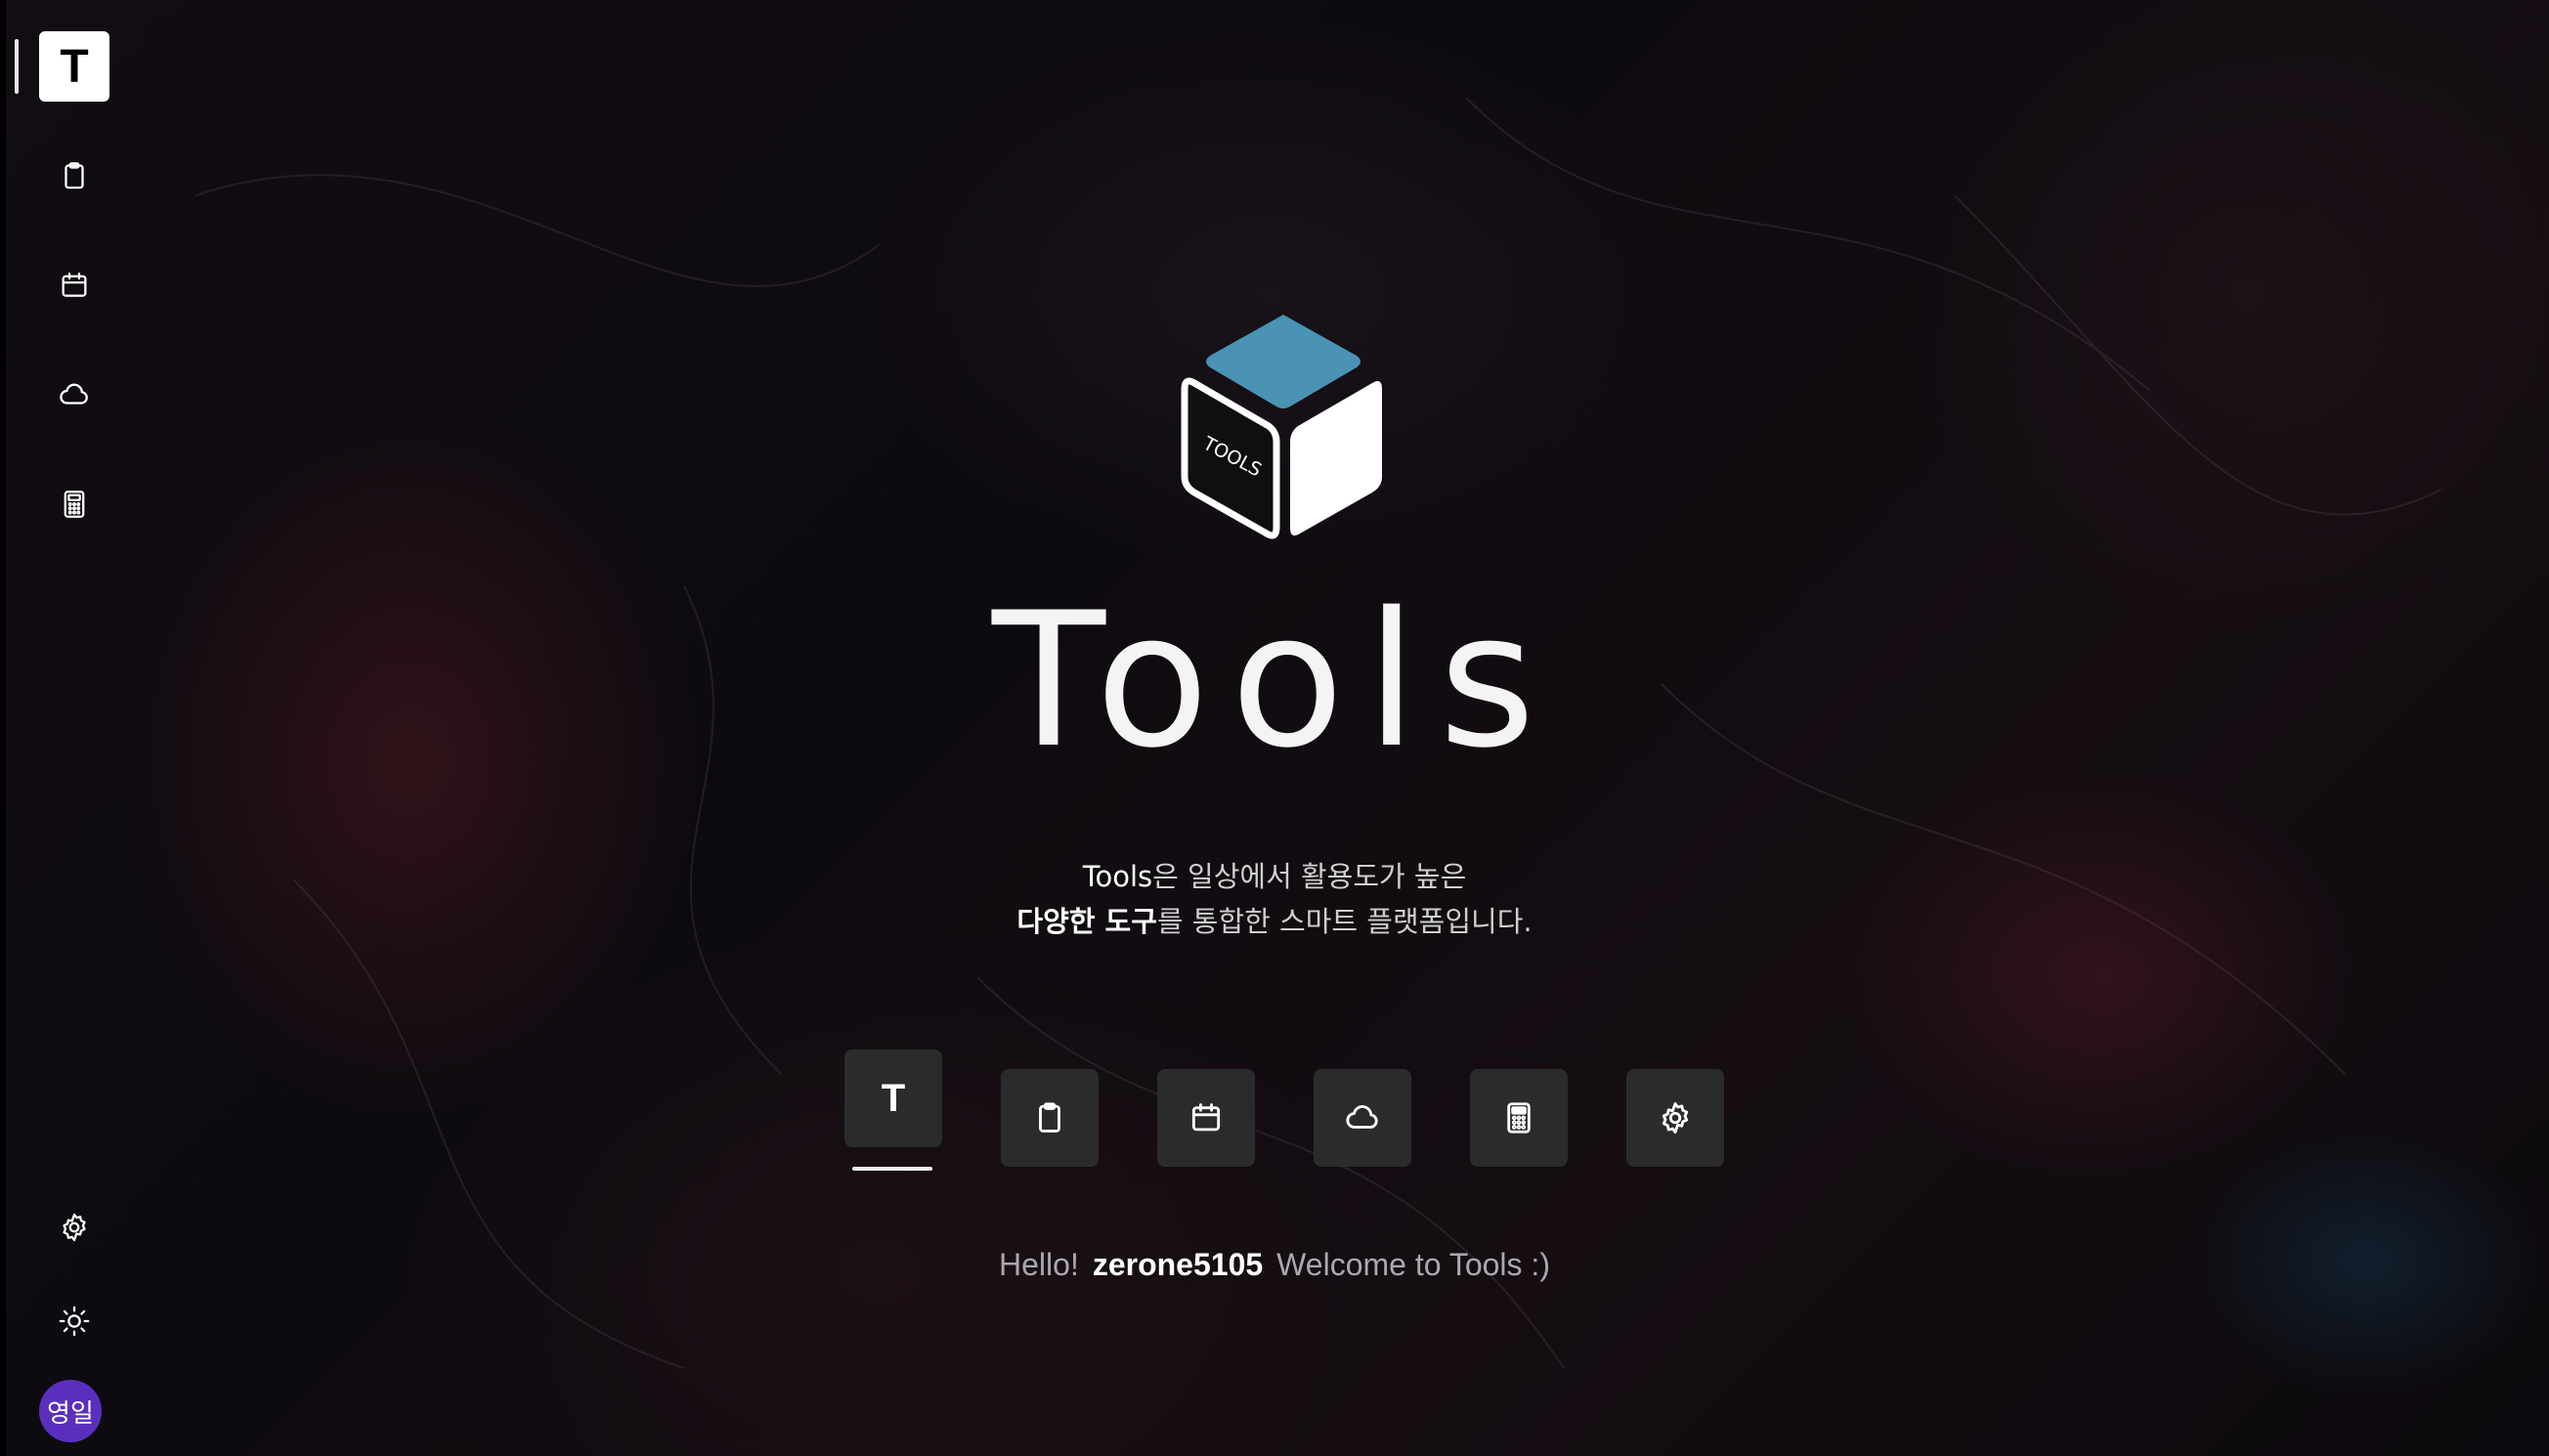  What do you see at coordinates (1274, 681) in the screenshot?
I see `page-title: Tools` at bounding box center [1274, 681].